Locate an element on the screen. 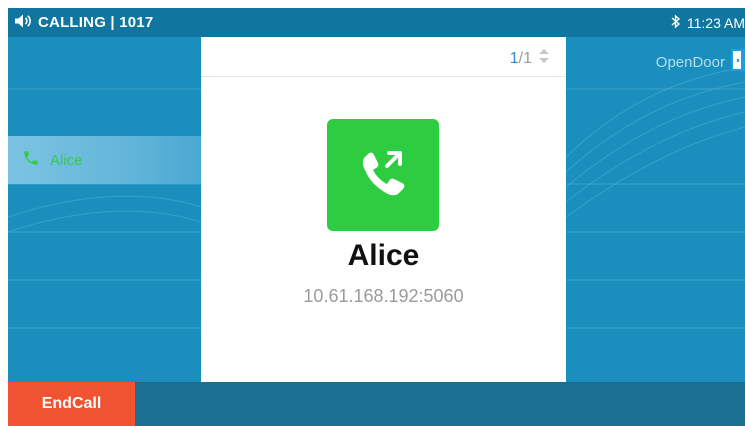  page-current: 1 is located at coordinates (514, 58).